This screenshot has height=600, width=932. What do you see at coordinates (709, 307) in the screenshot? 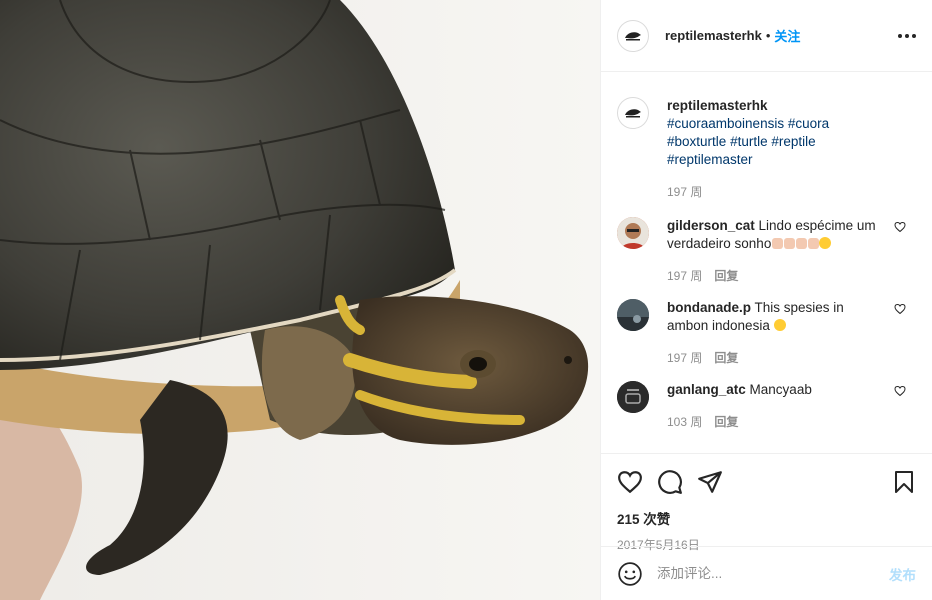
I see `comment-username: bondanade.p` at bounding box center [709, 307].